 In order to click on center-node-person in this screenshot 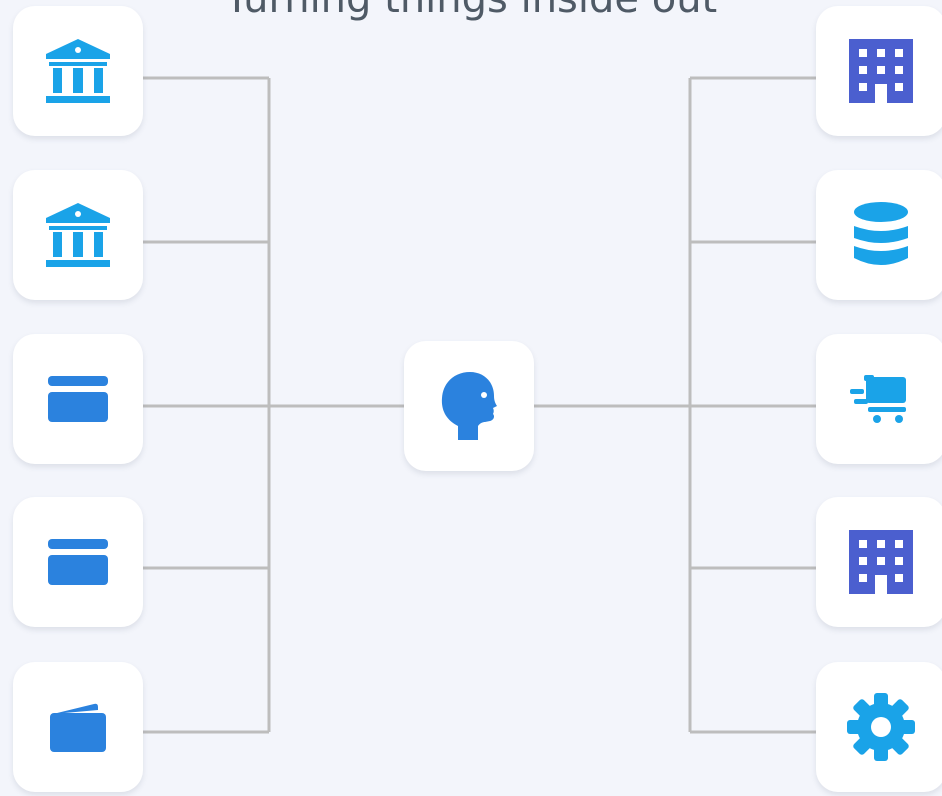, I will do `click(469, 406)`.